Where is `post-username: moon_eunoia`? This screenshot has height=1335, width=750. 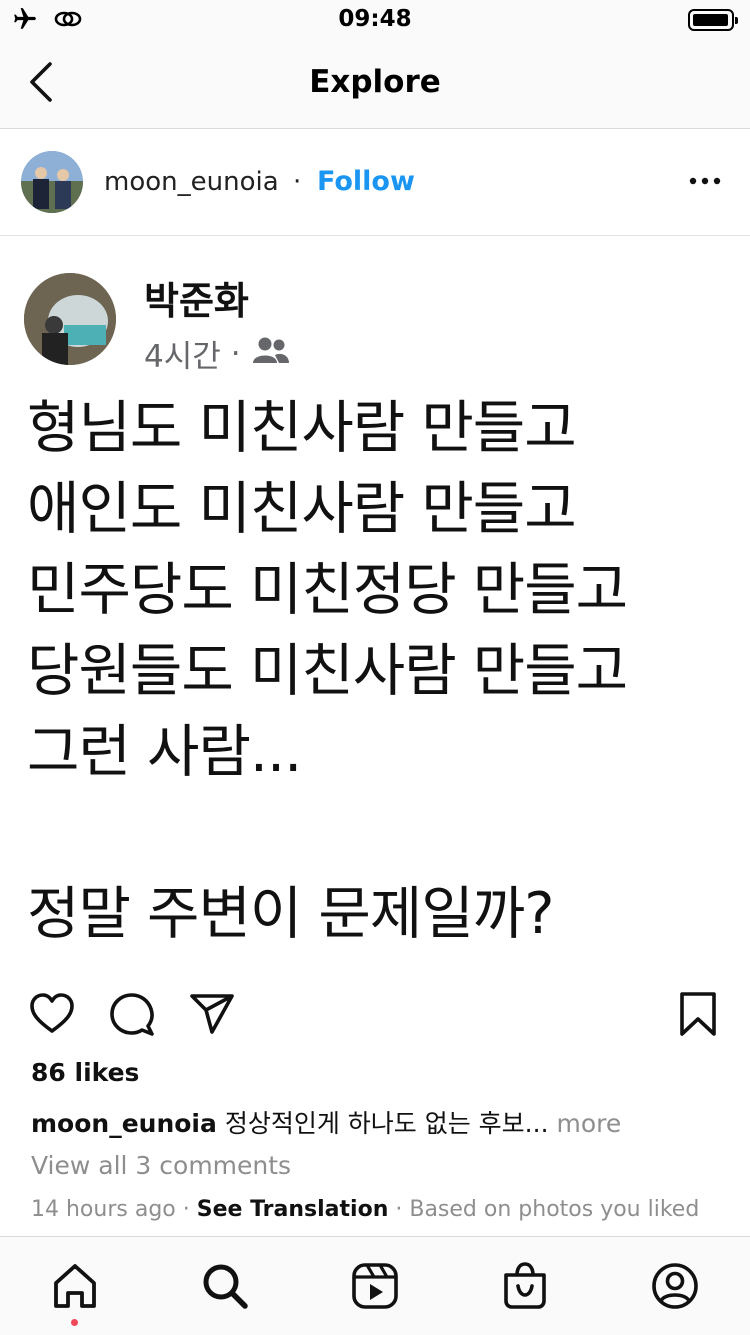
post-username: moon_eunoia is located at coordinates (191, 182).